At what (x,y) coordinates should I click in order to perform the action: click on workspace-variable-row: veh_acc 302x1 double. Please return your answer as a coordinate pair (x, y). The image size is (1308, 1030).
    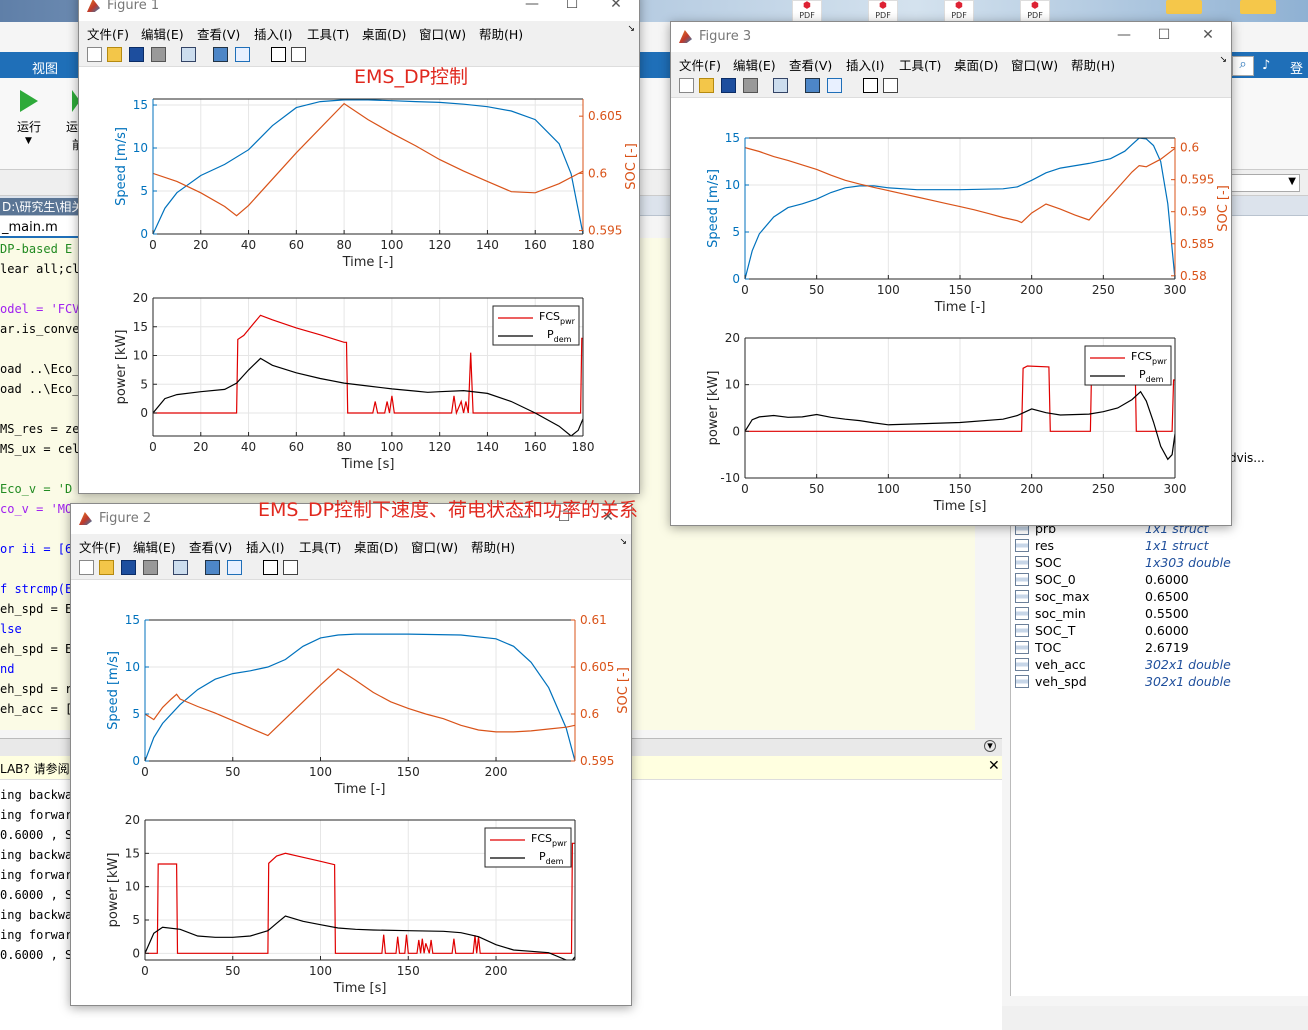
    Looking at the image, I should click on (1160, 664).